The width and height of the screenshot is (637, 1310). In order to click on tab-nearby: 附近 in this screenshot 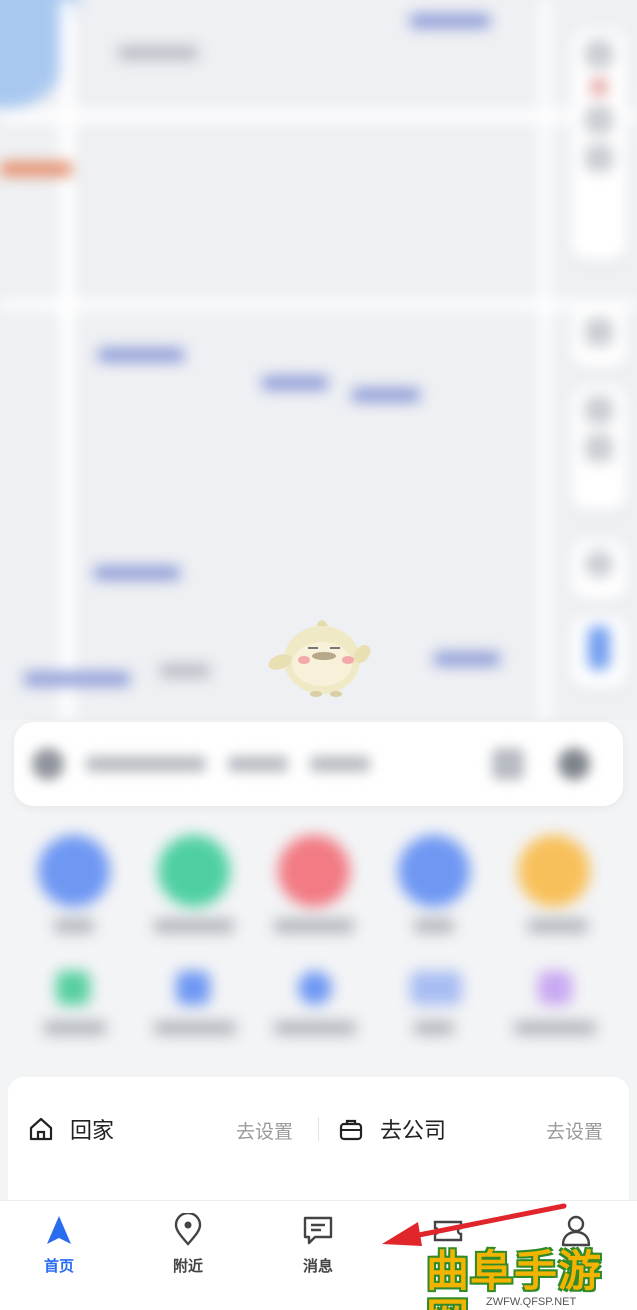, I will do `click(188, 1249)`.